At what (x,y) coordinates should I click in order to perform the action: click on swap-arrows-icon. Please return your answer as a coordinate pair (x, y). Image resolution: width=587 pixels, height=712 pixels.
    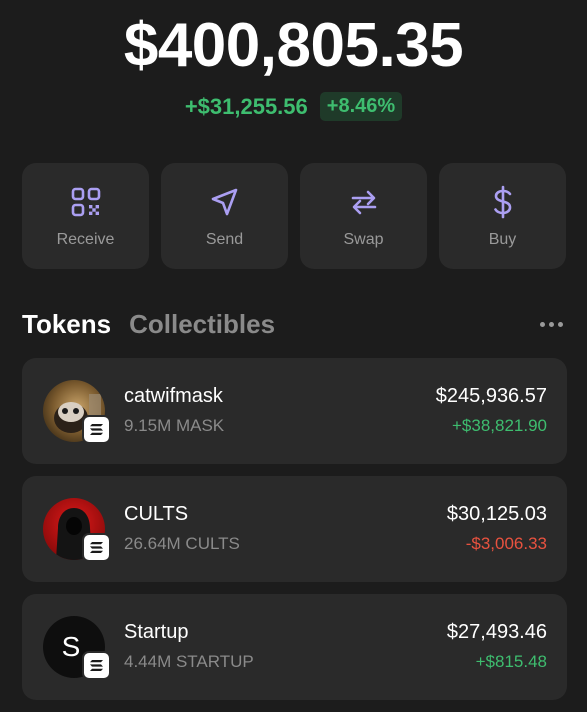
    Looking at the image, I should click on (364, 202).